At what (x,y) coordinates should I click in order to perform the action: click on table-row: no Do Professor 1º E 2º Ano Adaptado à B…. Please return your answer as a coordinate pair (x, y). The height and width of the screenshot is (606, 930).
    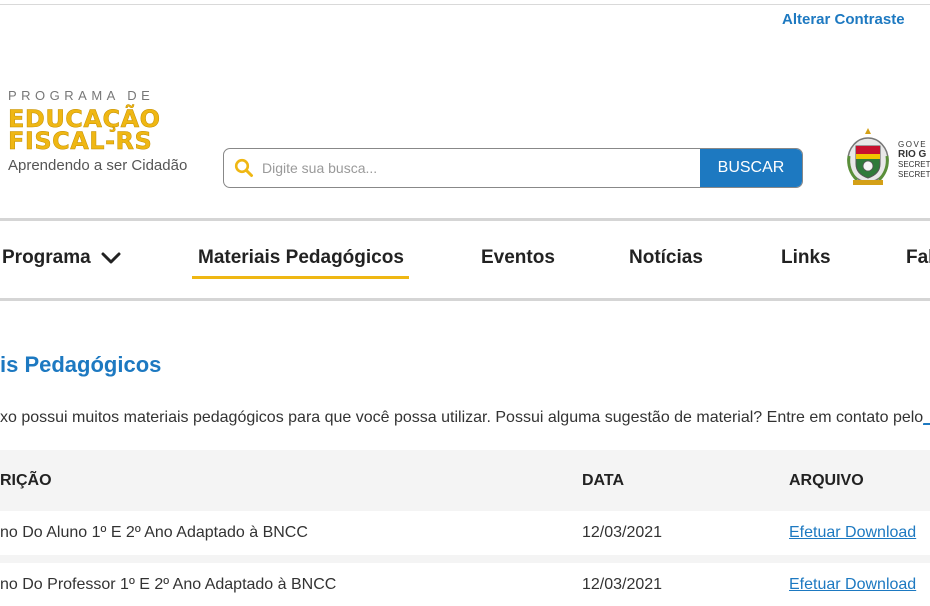
    Looking at the image, I should click on (465, 584).